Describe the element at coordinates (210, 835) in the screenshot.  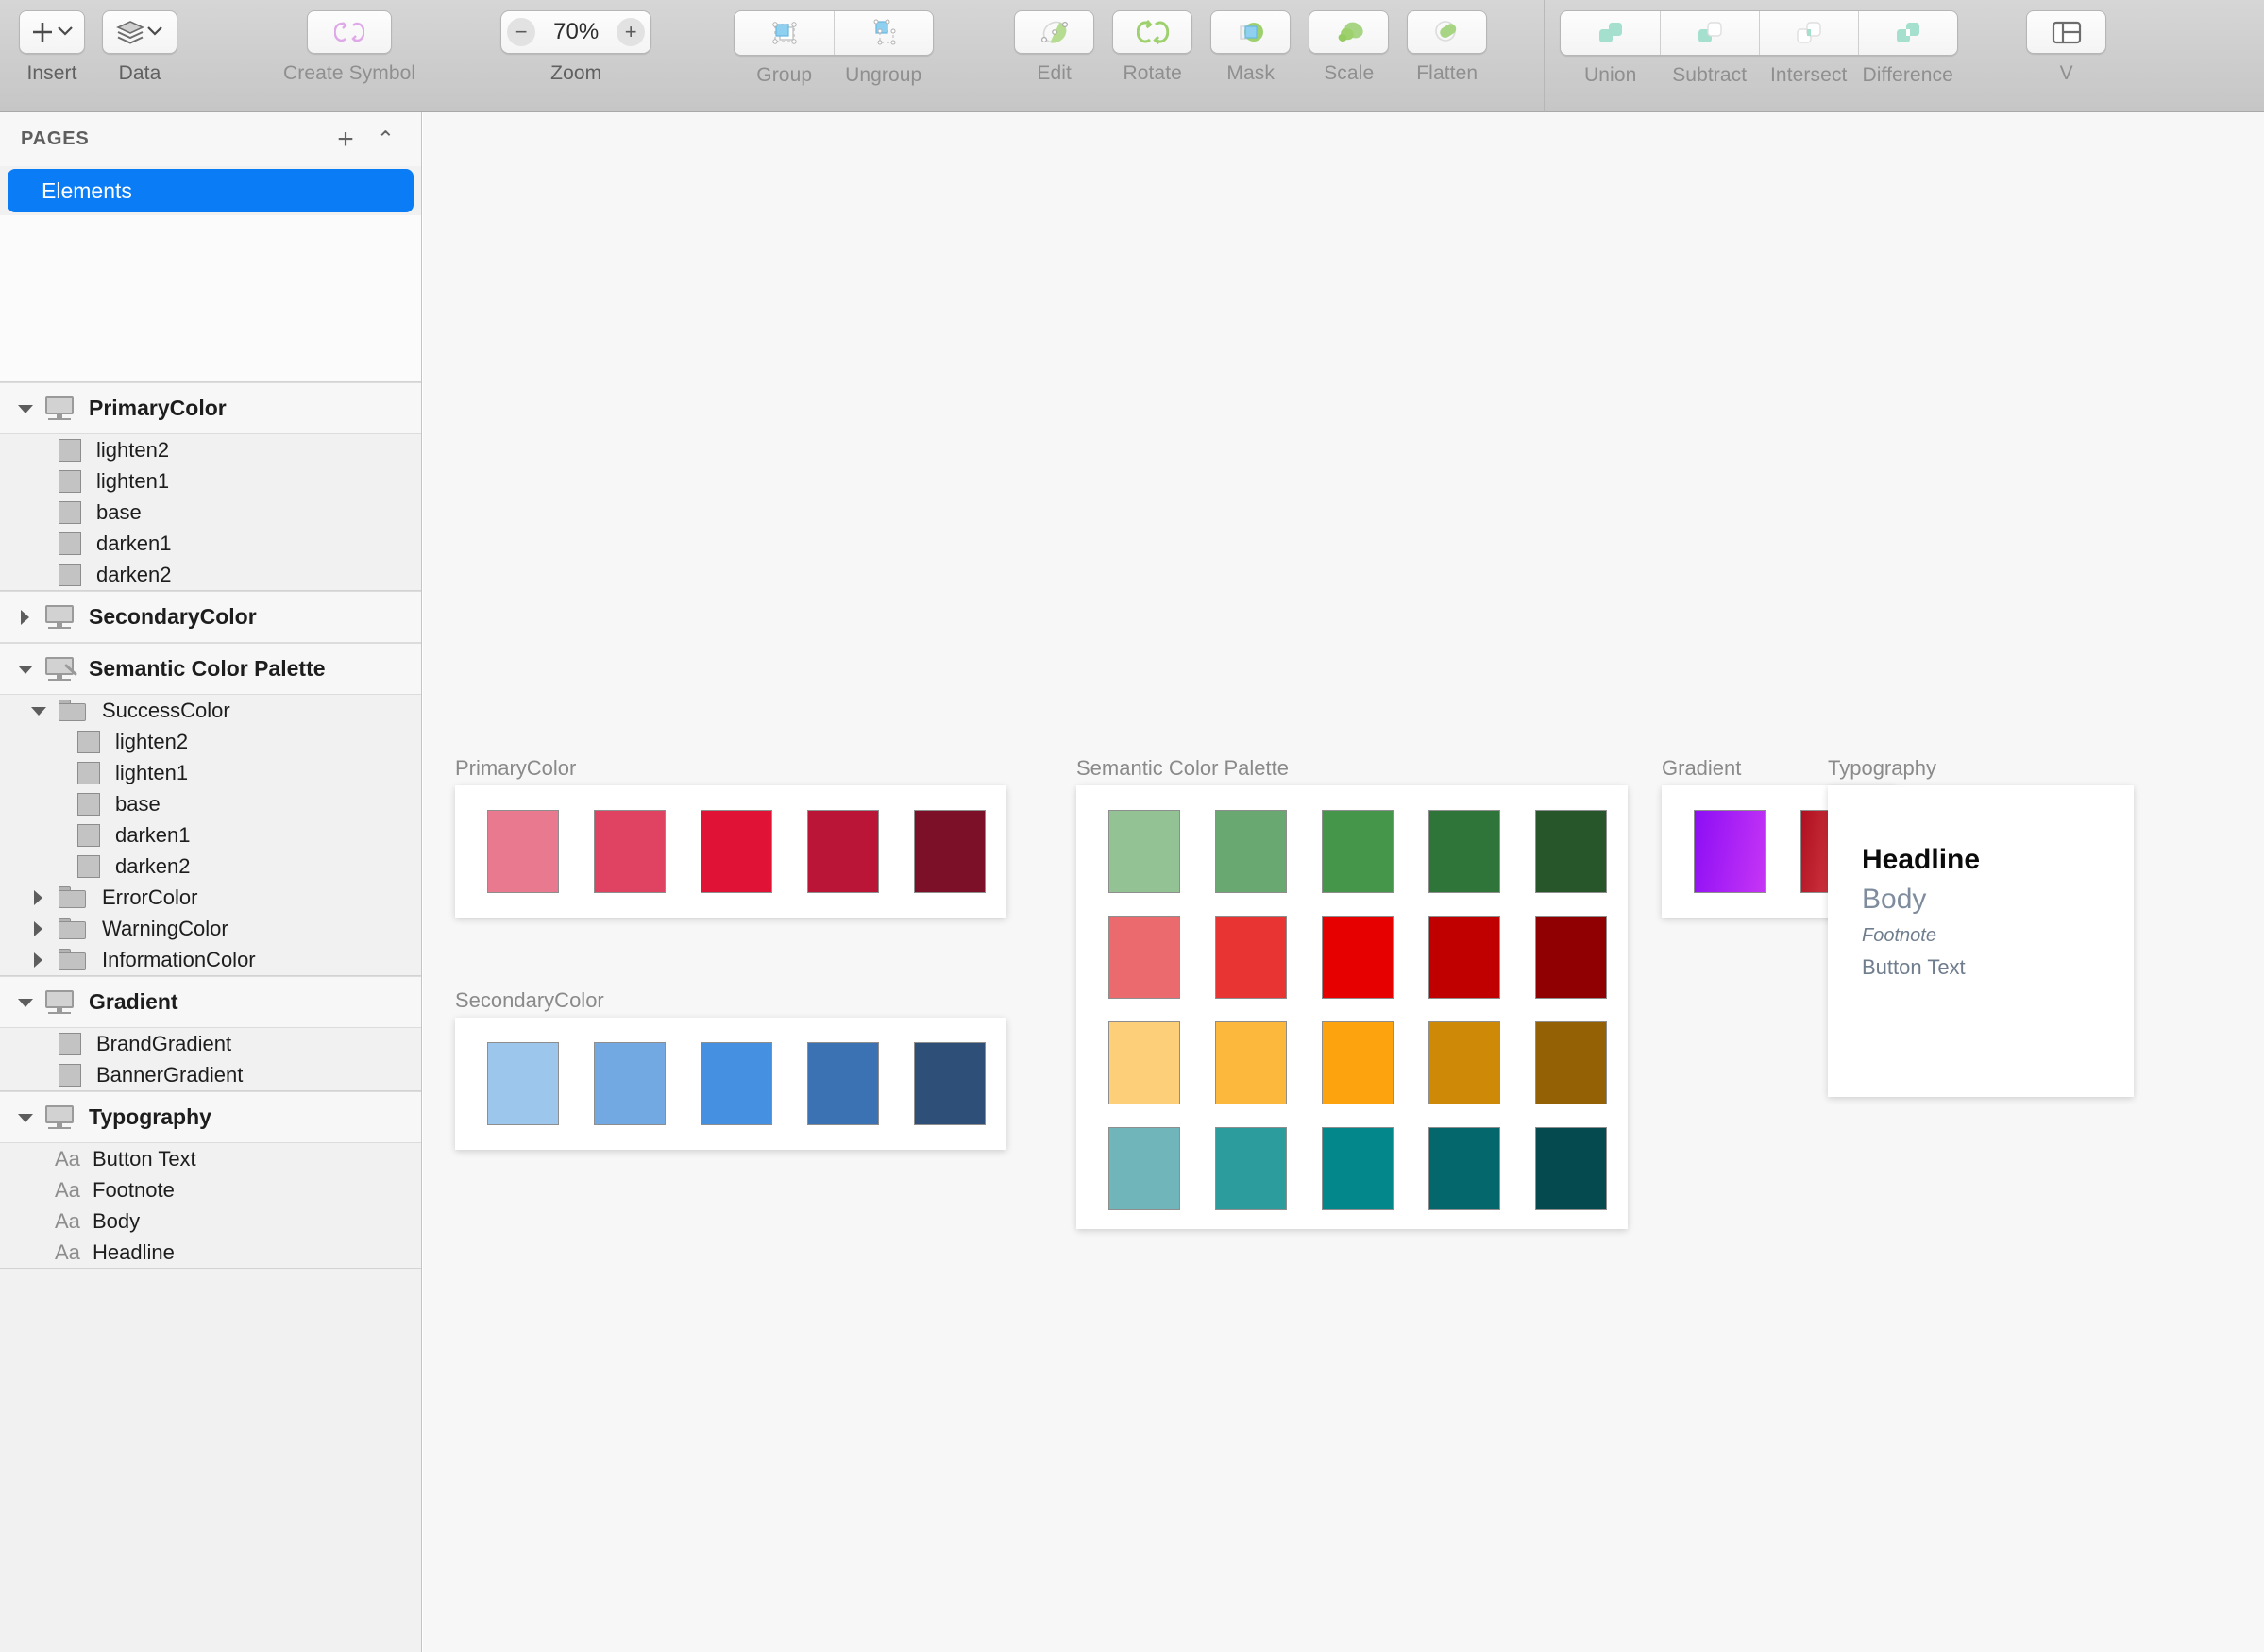
I see `tree-swatch-success-darken1: darken1` at that location.